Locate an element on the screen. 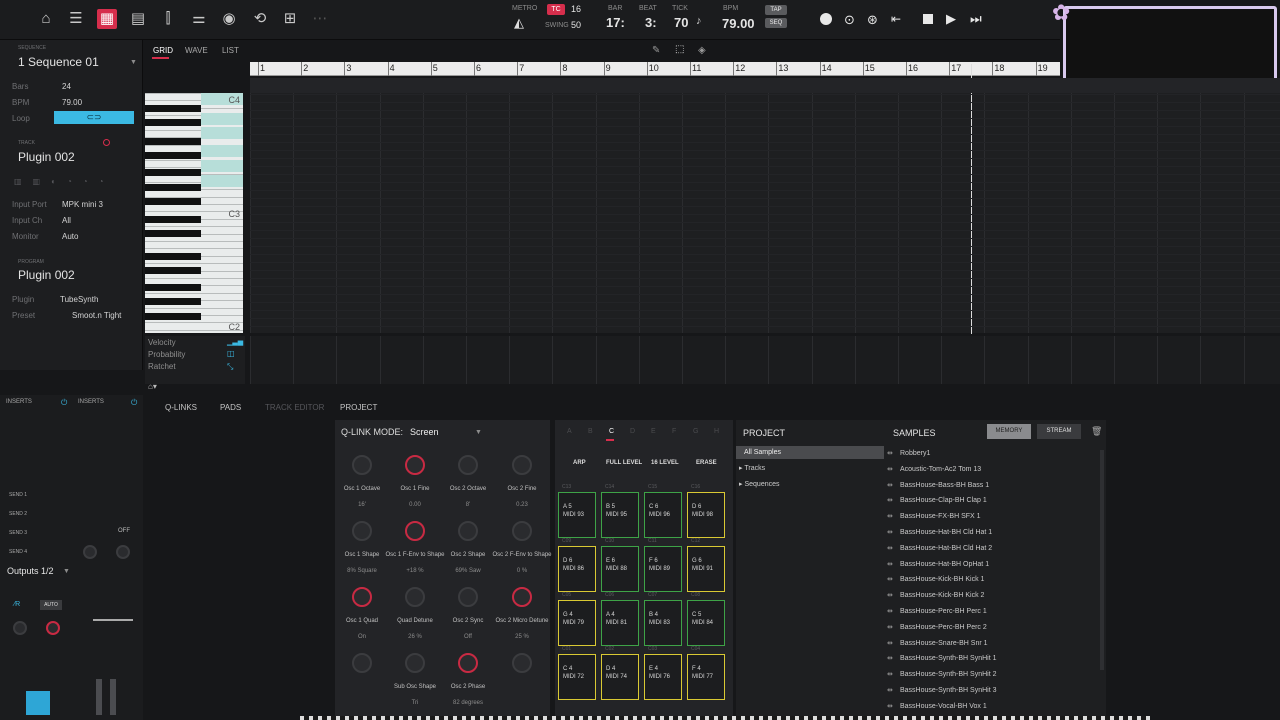  read-auto-icon: ⁄R is located at coordinates (17, 604).